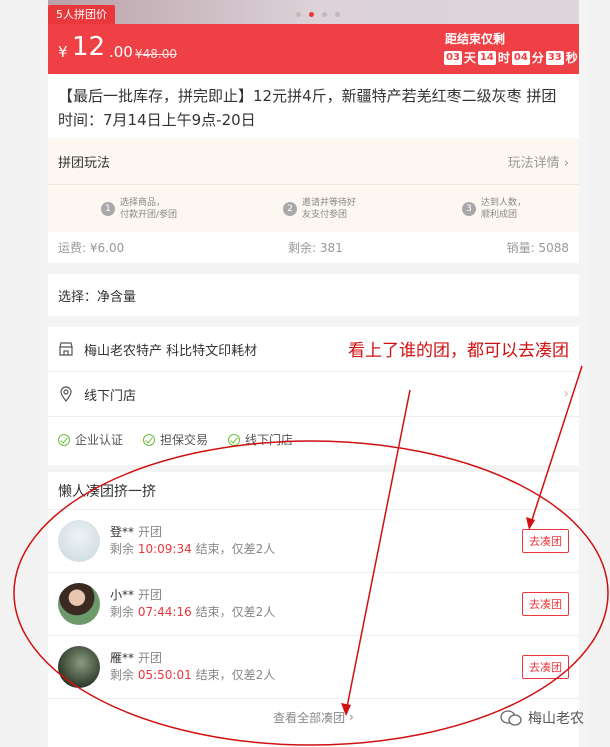 The width and height of the screenshot is (610, 747). I want to click on group-rules-label: 拼团玩法, so click(84, 163).